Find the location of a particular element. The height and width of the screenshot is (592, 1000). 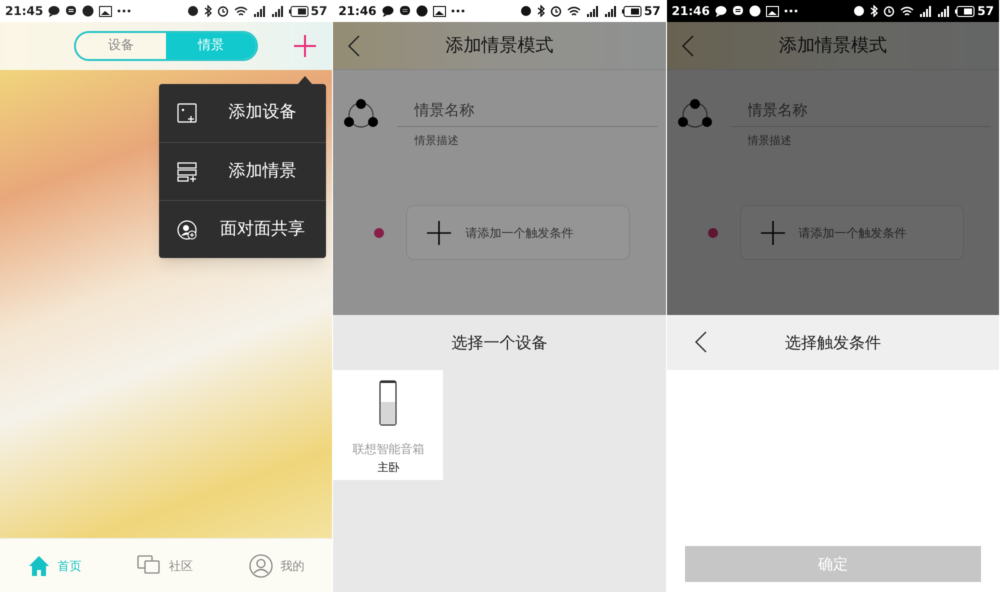

square-plus-icon is located at coordinates (187, 113).